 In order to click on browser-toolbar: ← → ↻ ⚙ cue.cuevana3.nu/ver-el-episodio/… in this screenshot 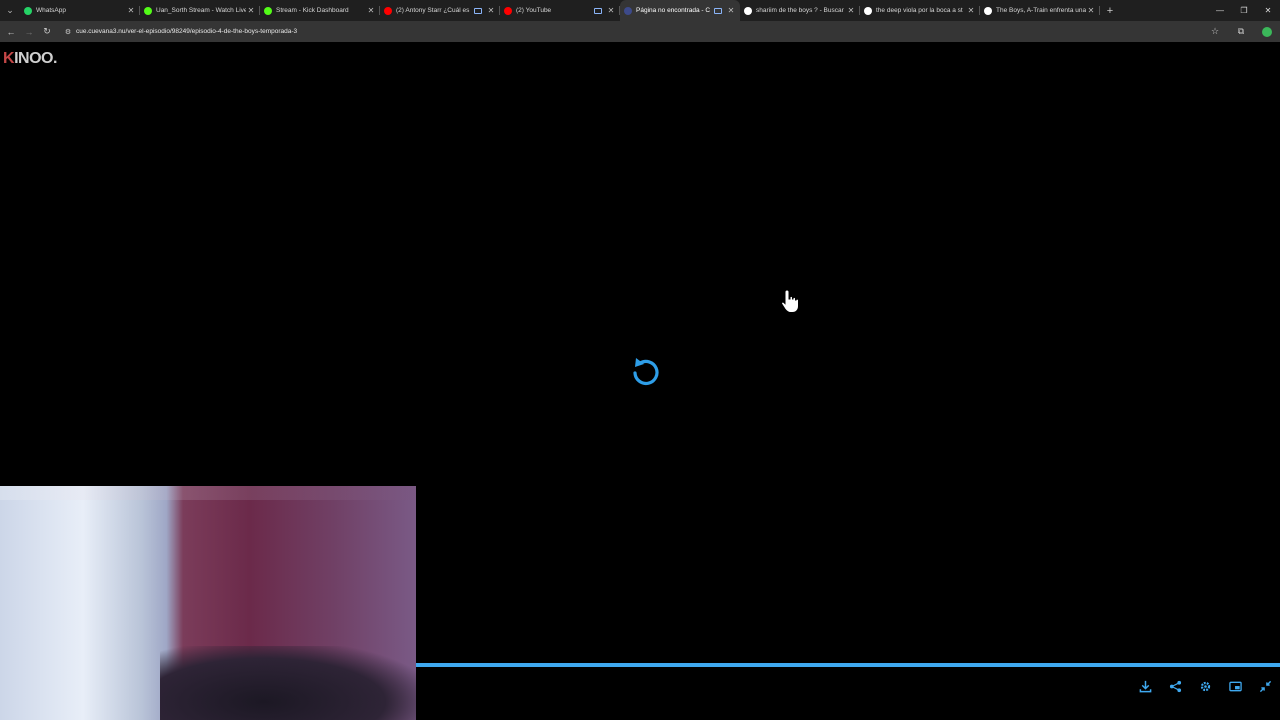, I will do `click(640, 31)`.